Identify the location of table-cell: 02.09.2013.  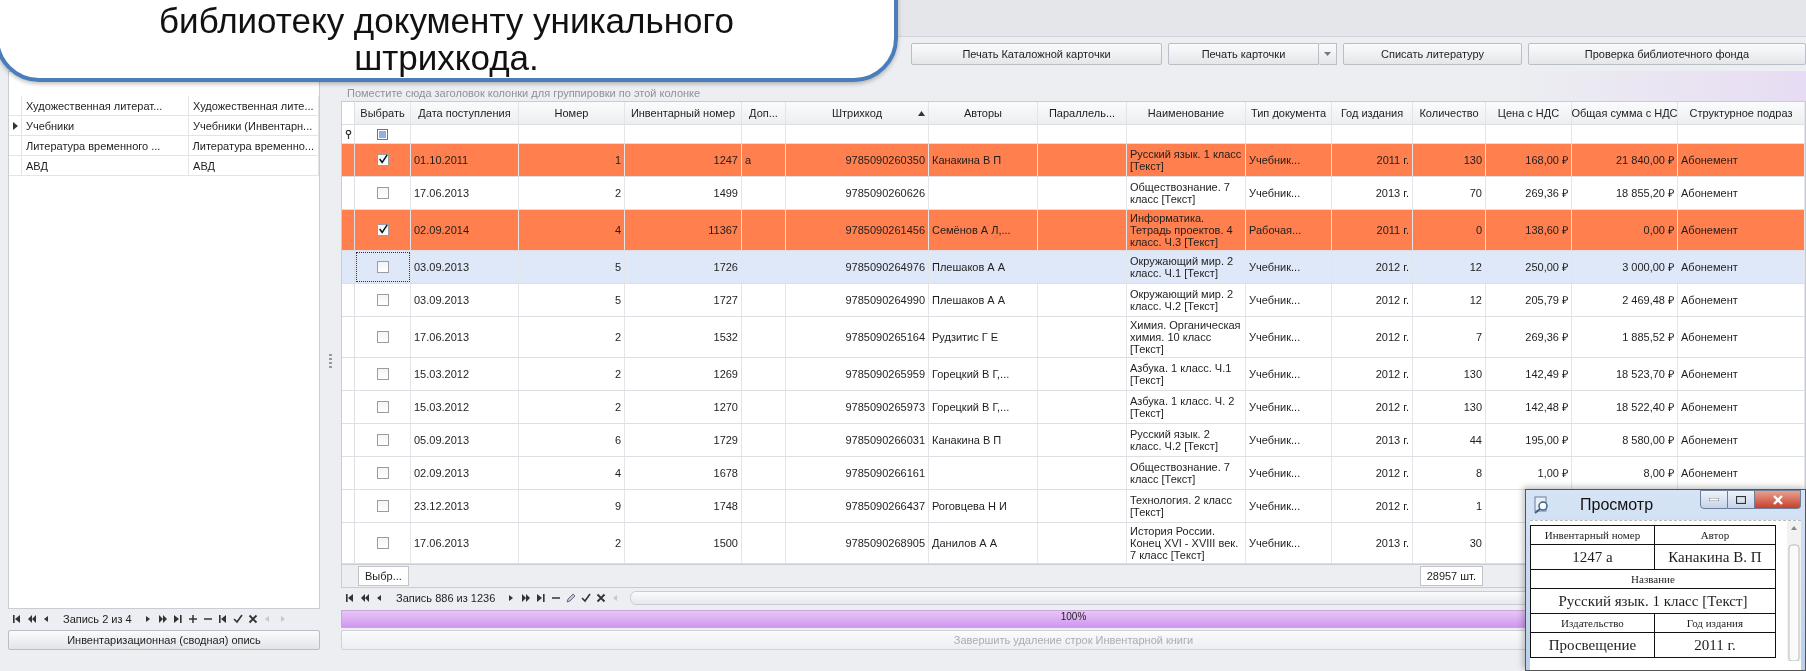
(465, 473).